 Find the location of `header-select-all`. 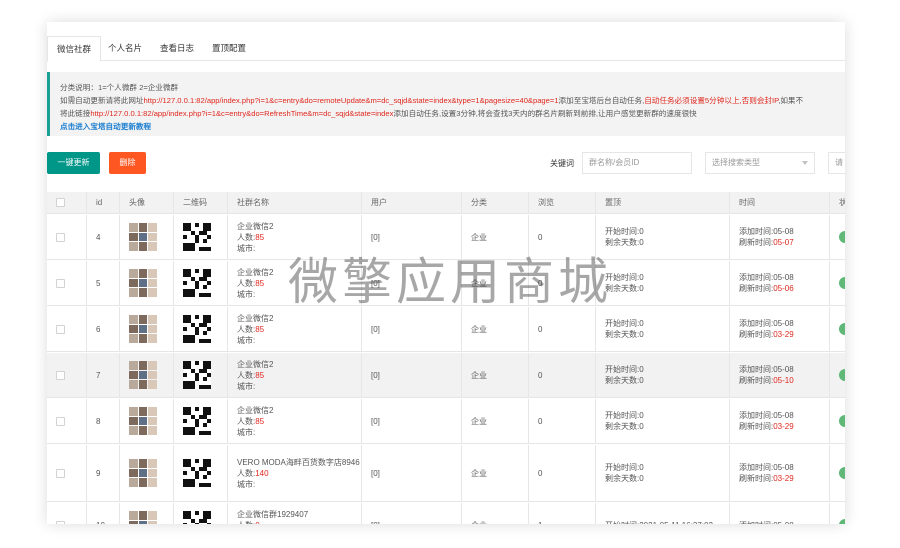

header-select-all is located at coordinates (67, 202).